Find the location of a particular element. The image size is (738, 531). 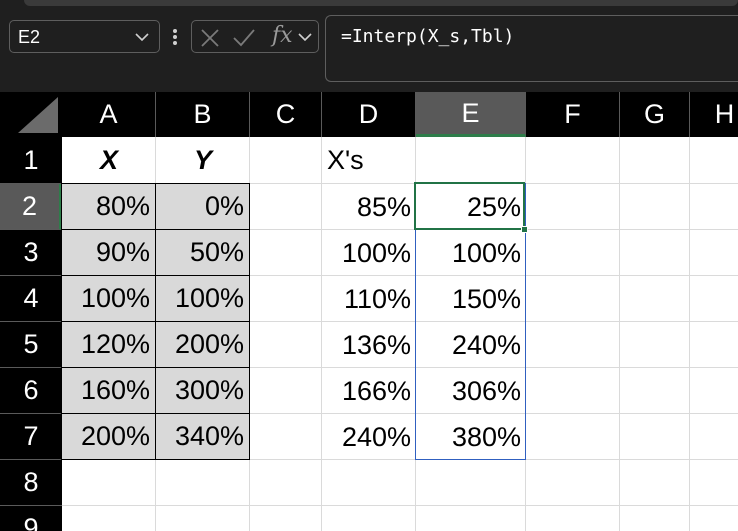

cancel-icon is located at coordinates (210, 38).